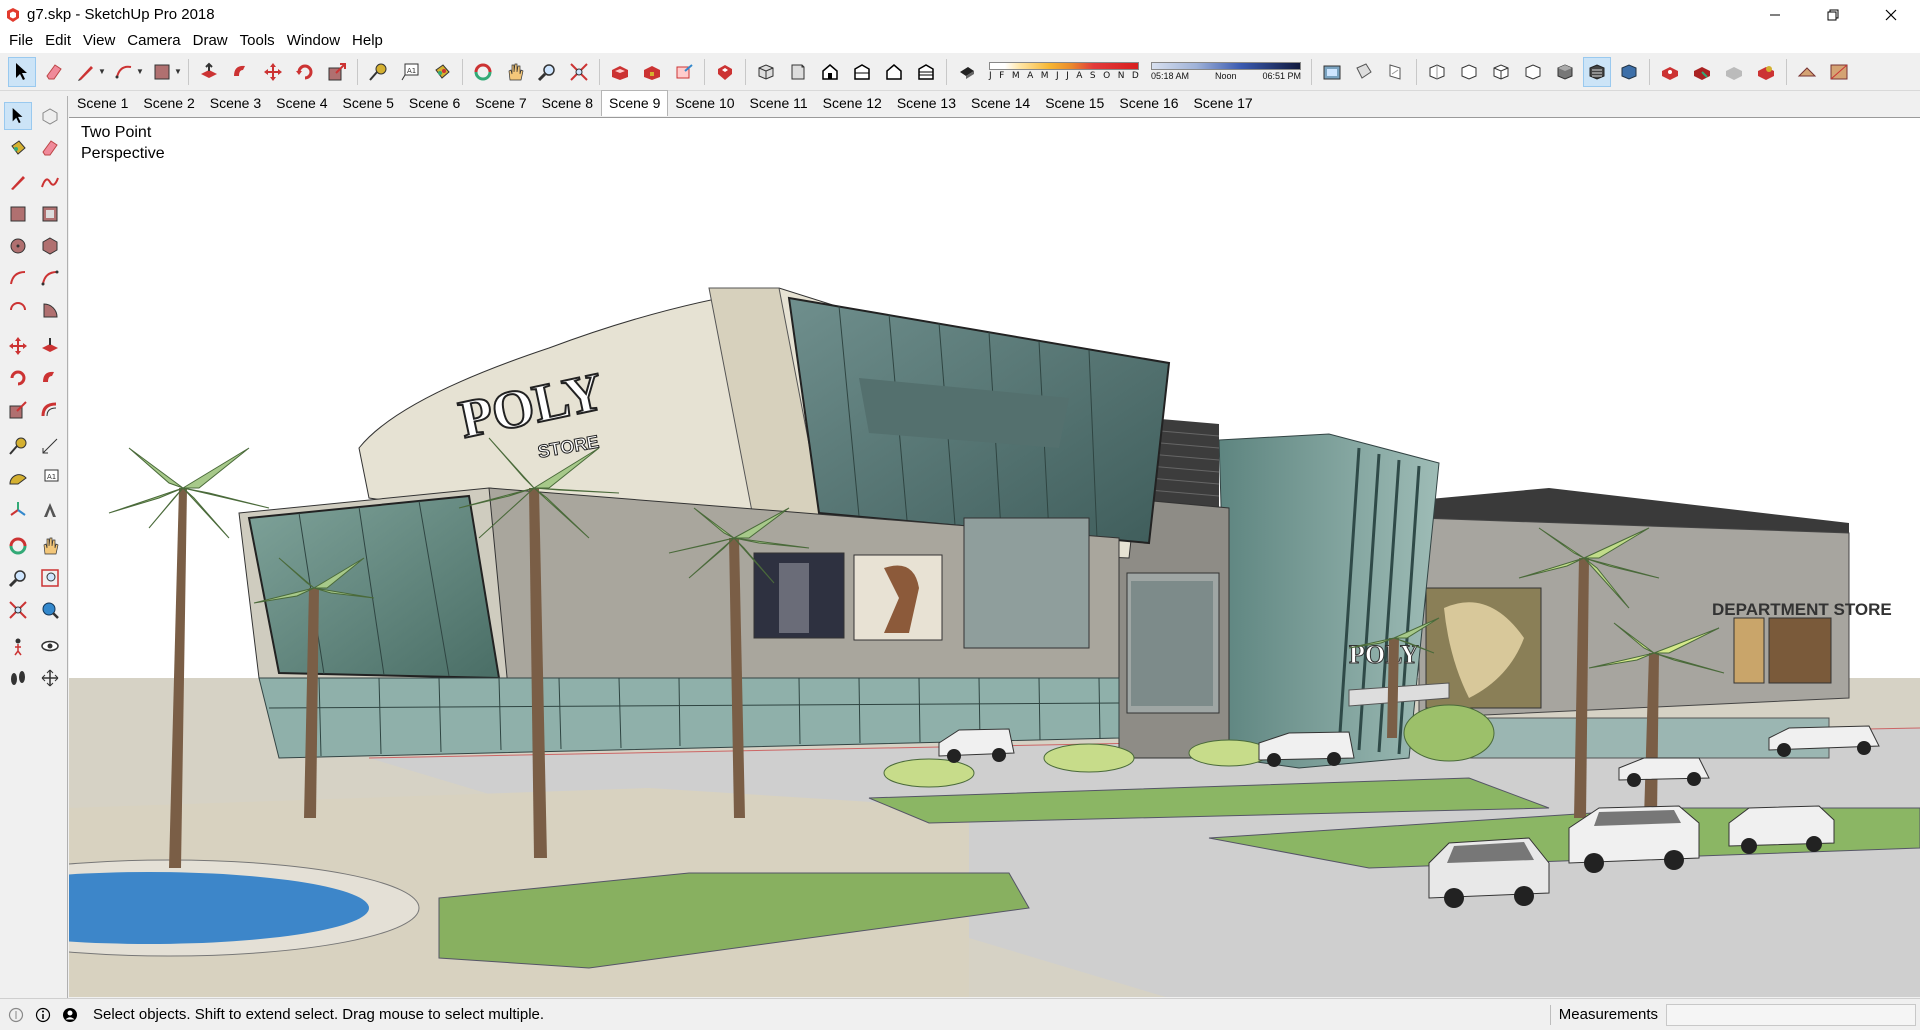 This screenshot has width=1920, height=1030. What do you see at coordinates (1064, 66) in the screenshot?
I see `month-gradient-bar` at bounding box center [1064, 66].